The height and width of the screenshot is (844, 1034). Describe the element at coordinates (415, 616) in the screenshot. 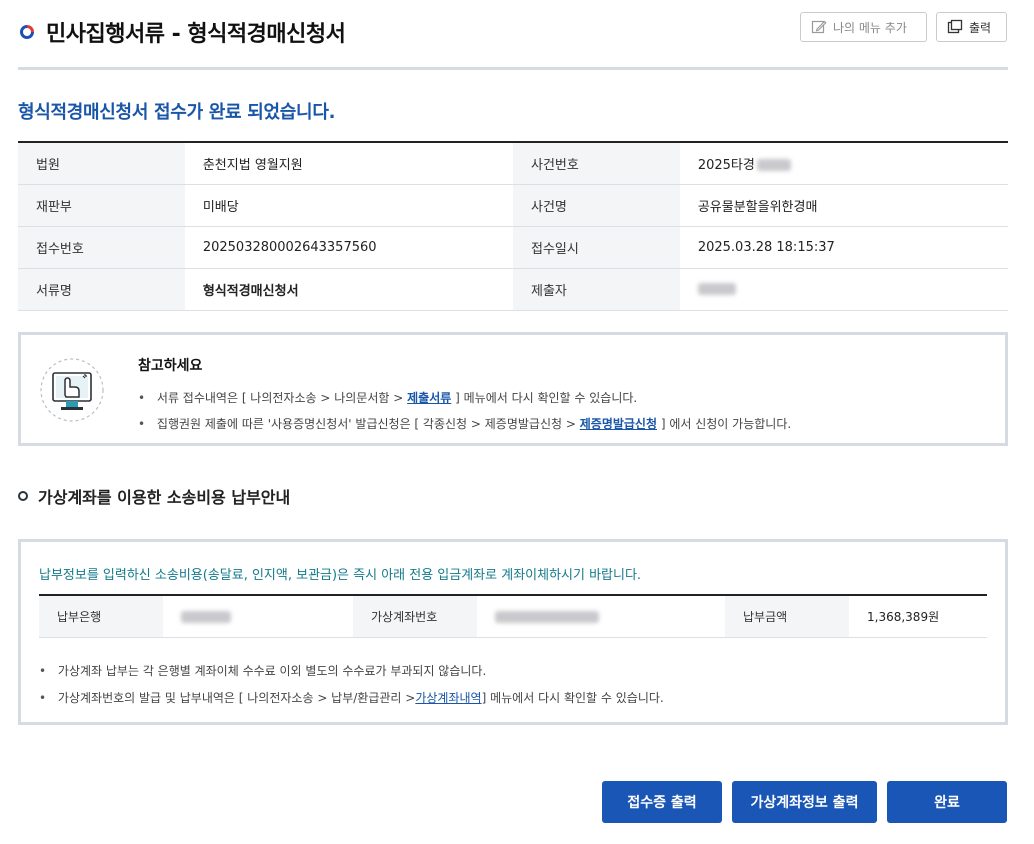

I see `account-number-label: 가상계좌번호` at that location.